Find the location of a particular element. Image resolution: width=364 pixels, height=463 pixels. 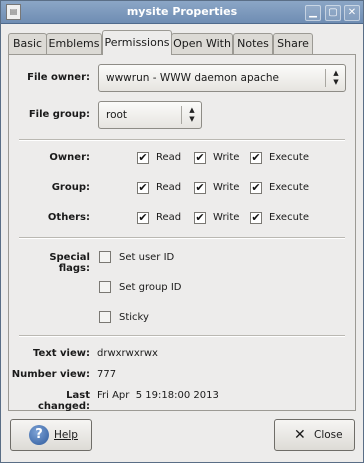

set-user-id-checkbox is located at coordinates (105, 257).